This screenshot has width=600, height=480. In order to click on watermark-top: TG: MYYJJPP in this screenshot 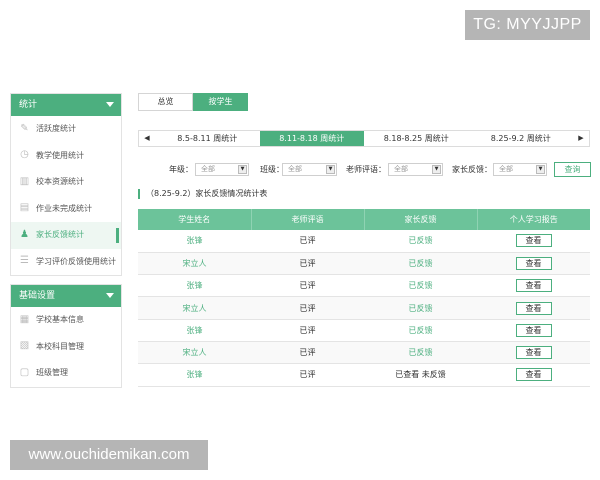, I will do `click(527, 25)`.